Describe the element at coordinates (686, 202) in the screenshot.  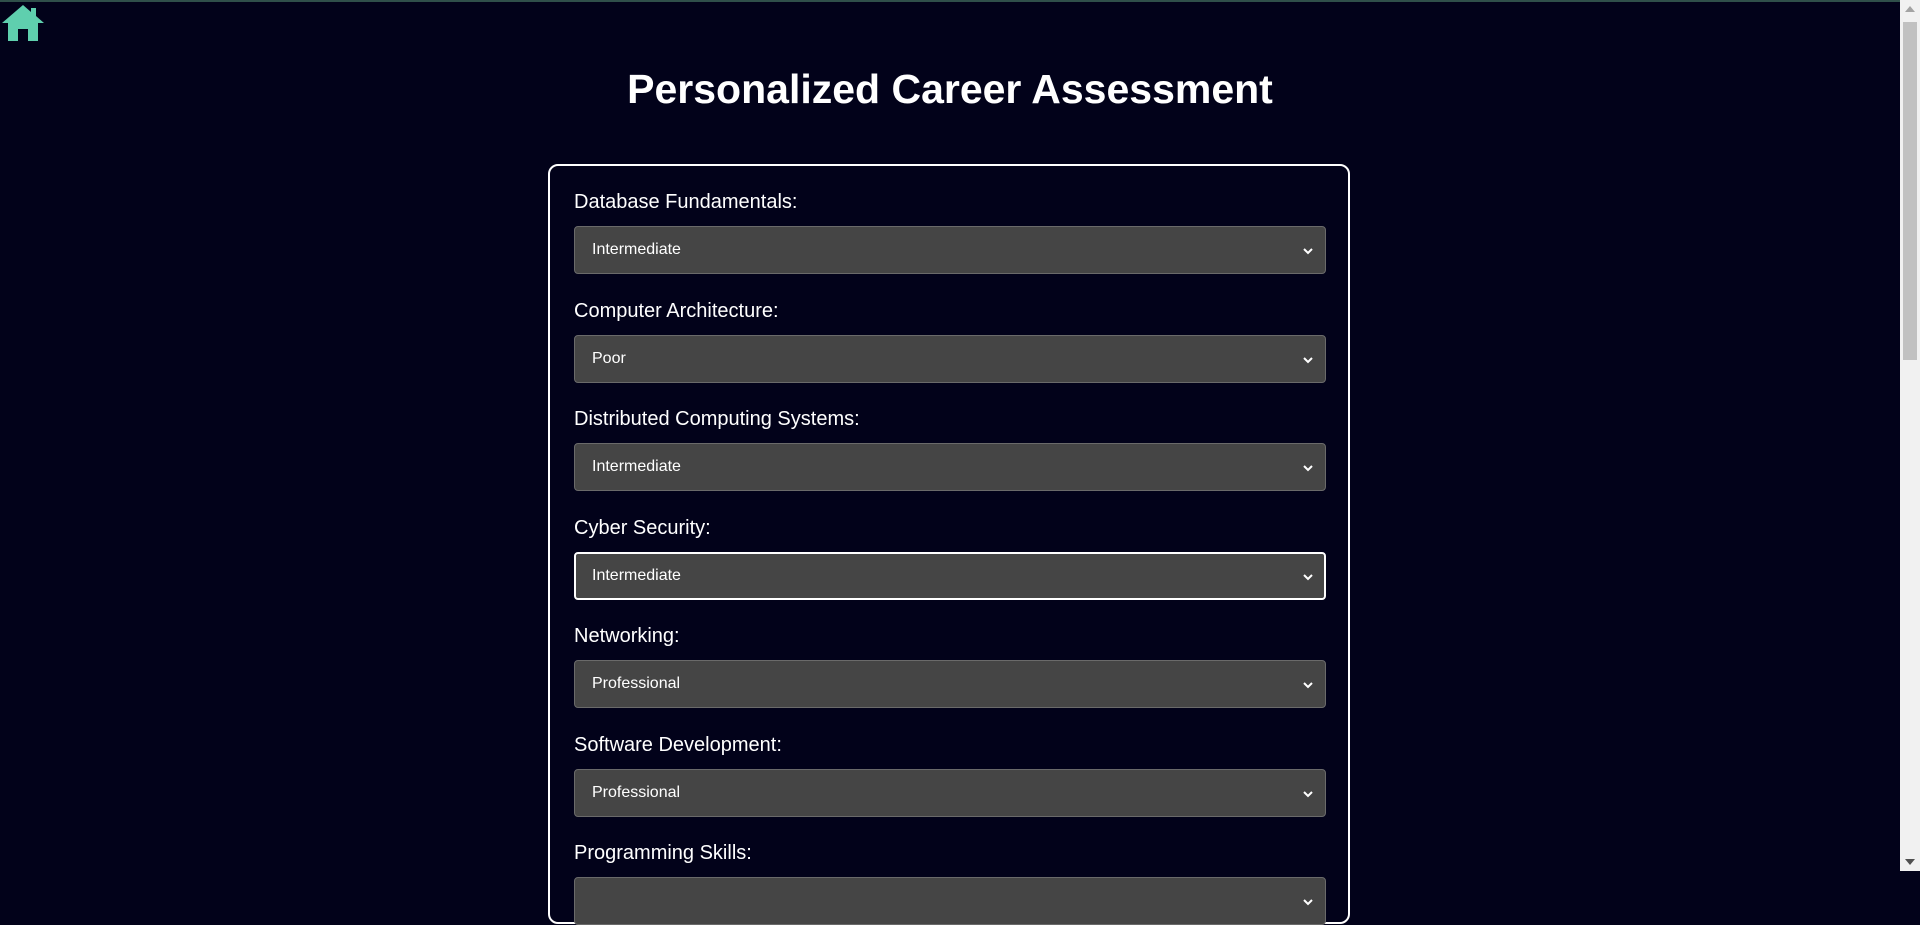
I see `field-label: Database Fundamentals:` at that location.